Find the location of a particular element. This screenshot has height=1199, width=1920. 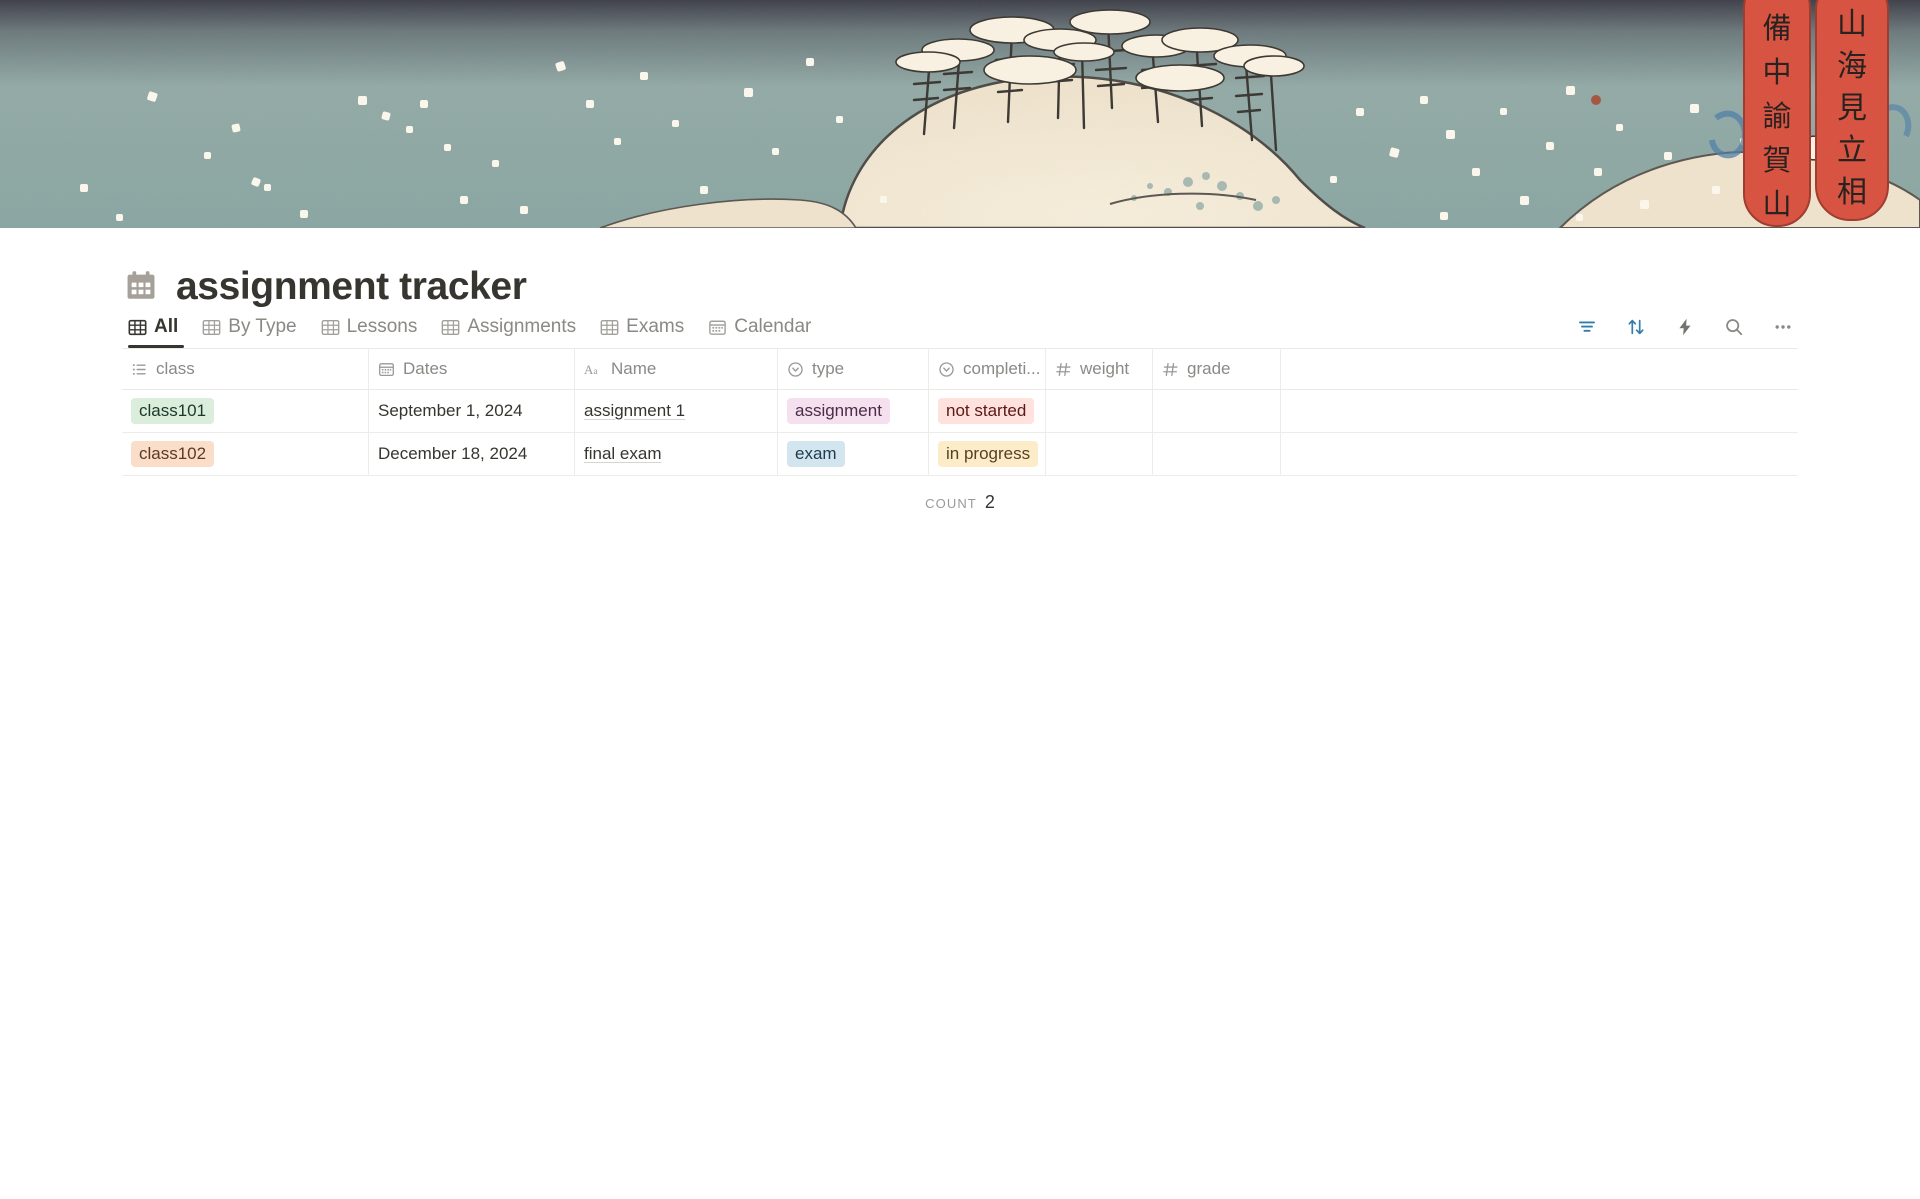

tab-label: Calendar is located at coordinates (773, 326).